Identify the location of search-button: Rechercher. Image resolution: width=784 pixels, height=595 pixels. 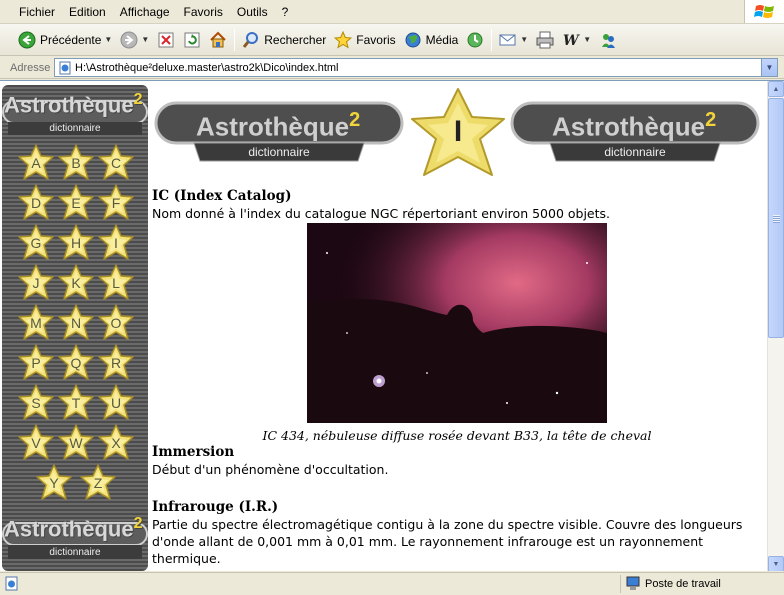
(284, 40).